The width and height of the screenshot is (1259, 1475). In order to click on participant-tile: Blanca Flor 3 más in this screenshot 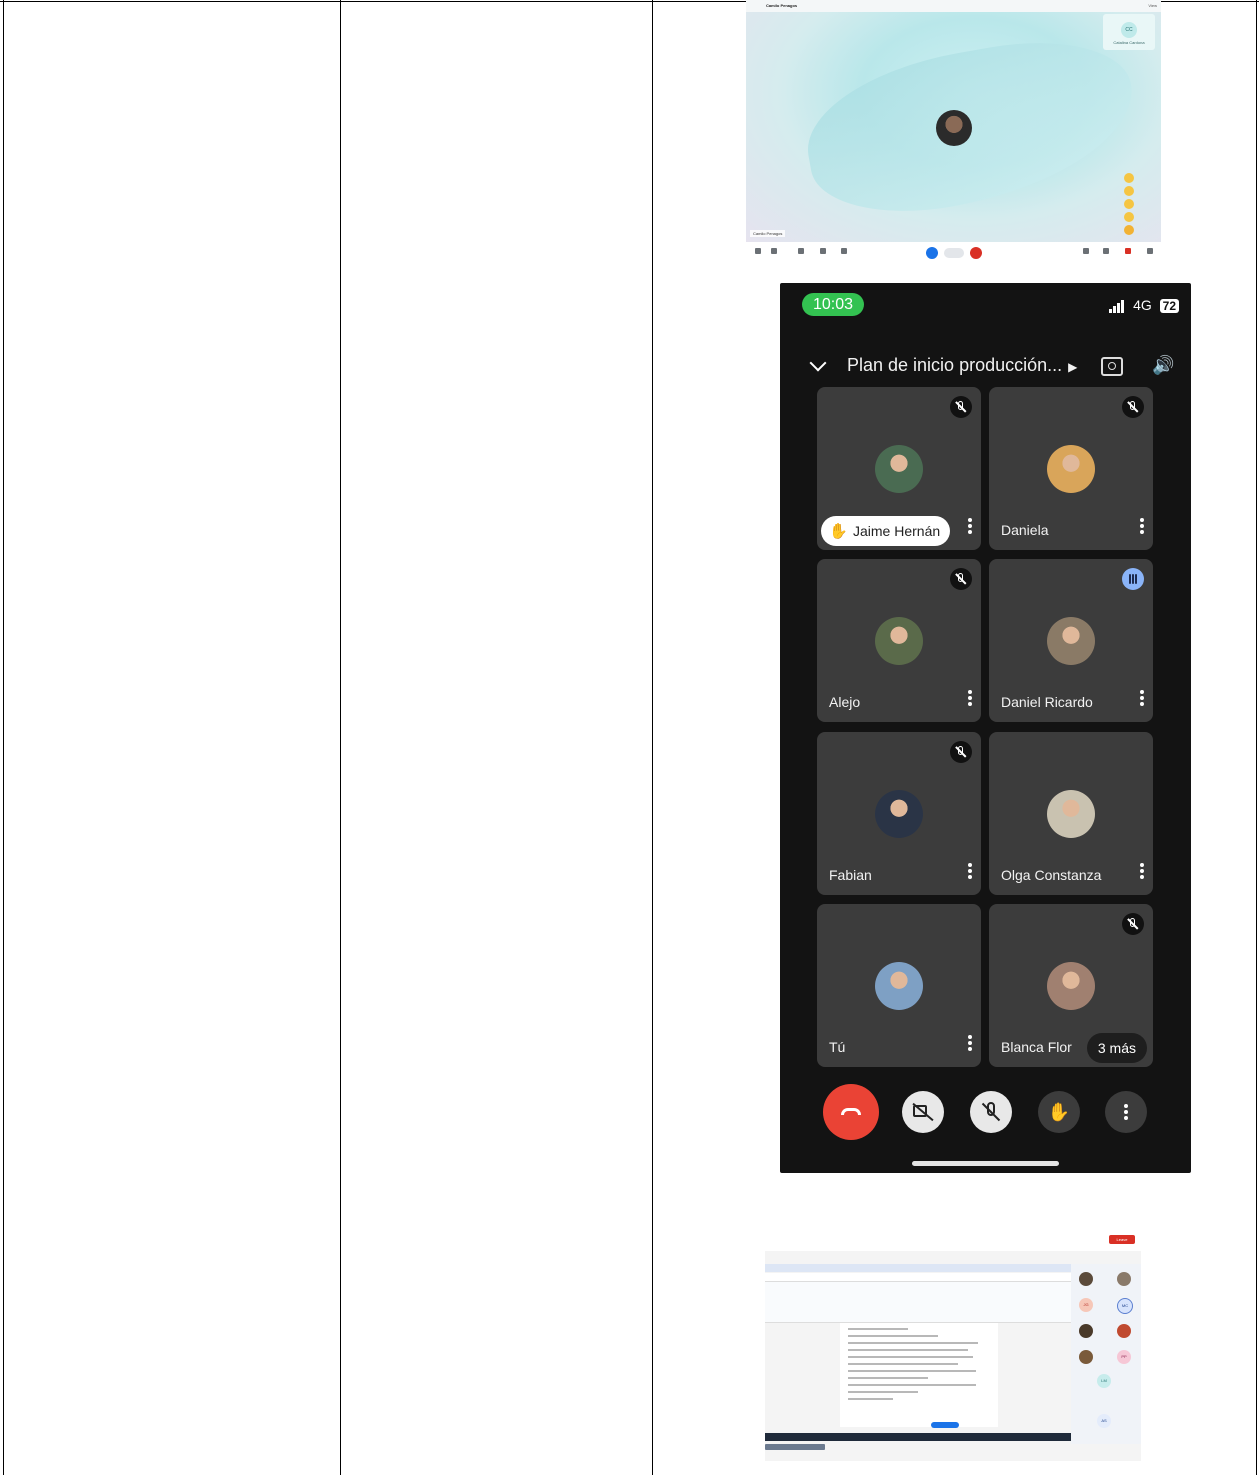, I will do `click(1071, 985)`.